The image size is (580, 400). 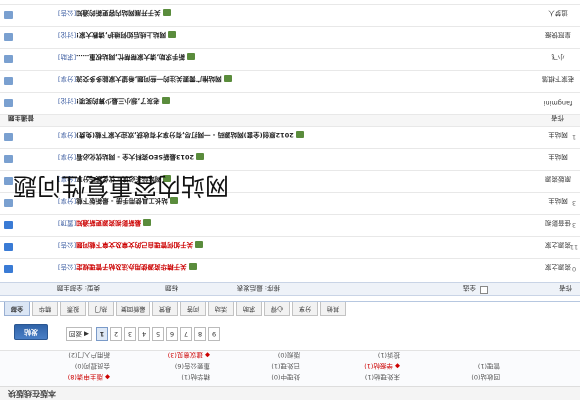 I want to click on page-2-button: 2, so click(x=116, y=334).